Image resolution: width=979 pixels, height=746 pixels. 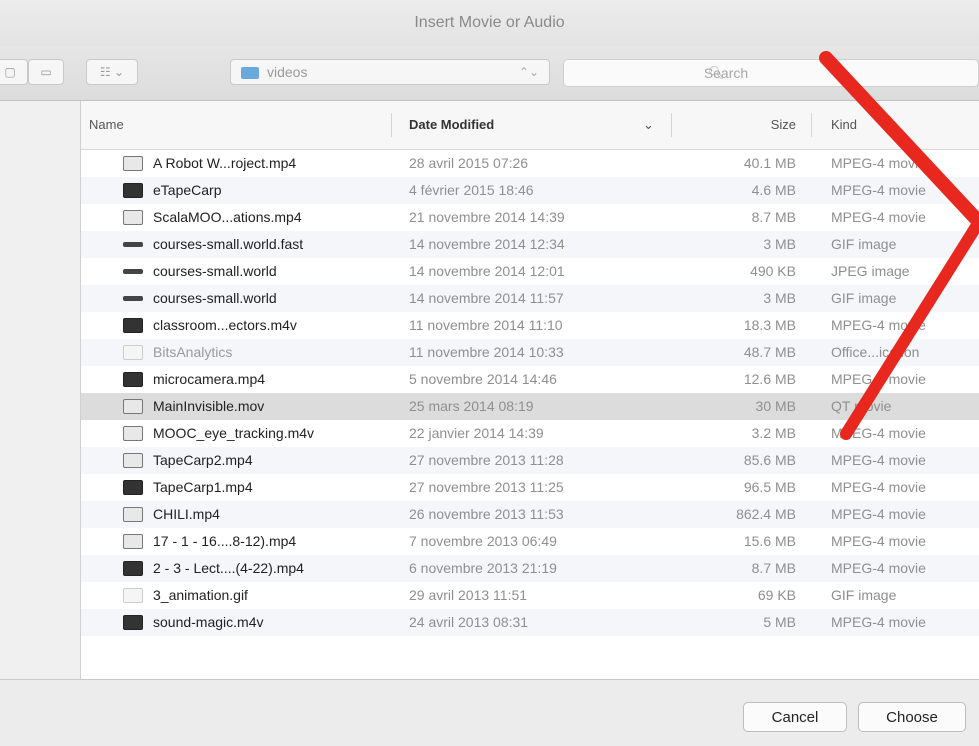 I want to click on arrange-label: ☷ ⌄, so click(x=112, y=72).